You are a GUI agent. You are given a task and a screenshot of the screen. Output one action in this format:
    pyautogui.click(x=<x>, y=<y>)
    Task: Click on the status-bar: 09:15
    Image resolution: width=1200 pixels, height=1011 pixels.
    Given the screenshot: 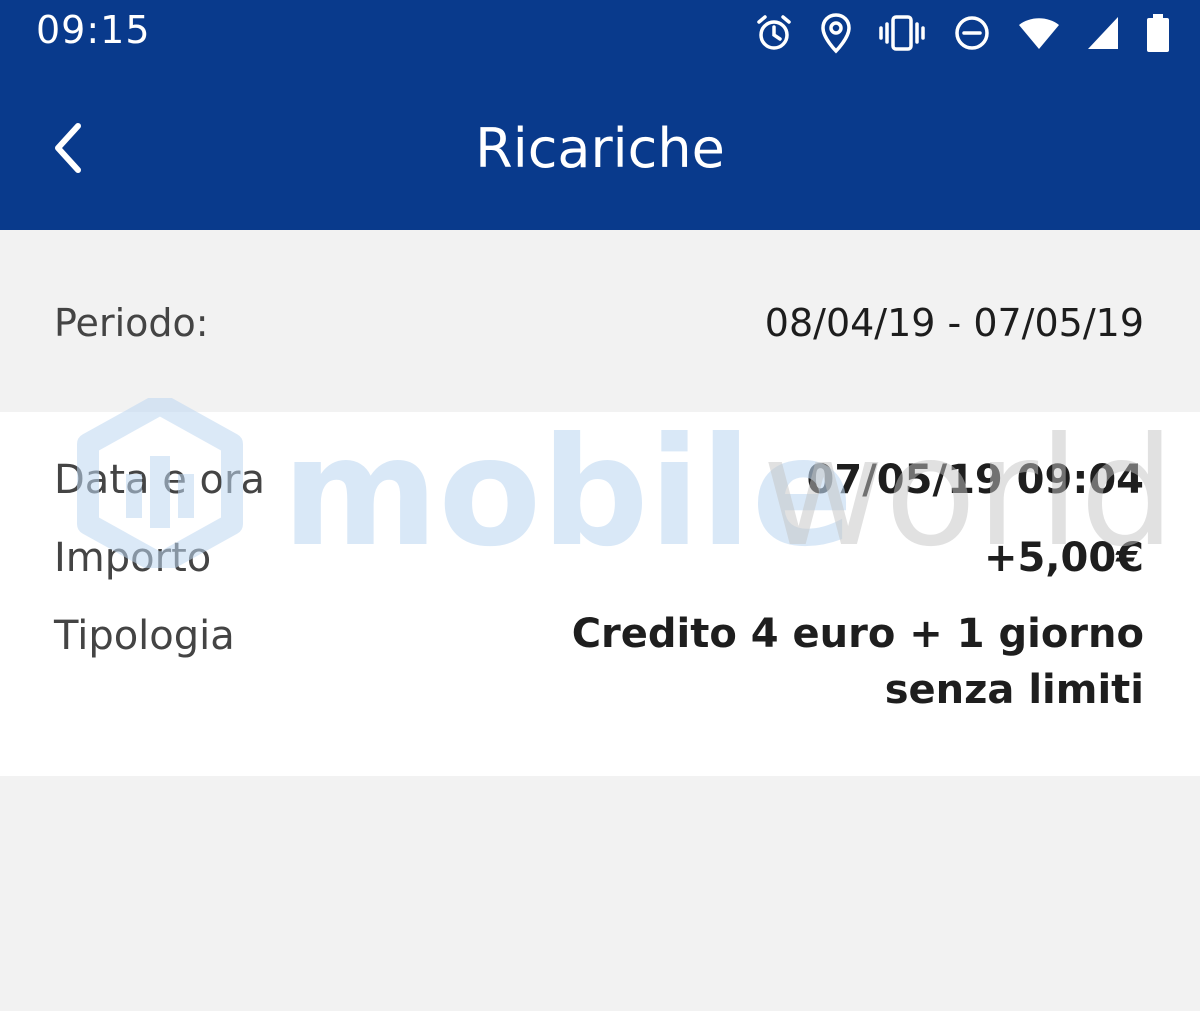 What is the action you would take?
    pyautogui.click(x=600, y=35)
    